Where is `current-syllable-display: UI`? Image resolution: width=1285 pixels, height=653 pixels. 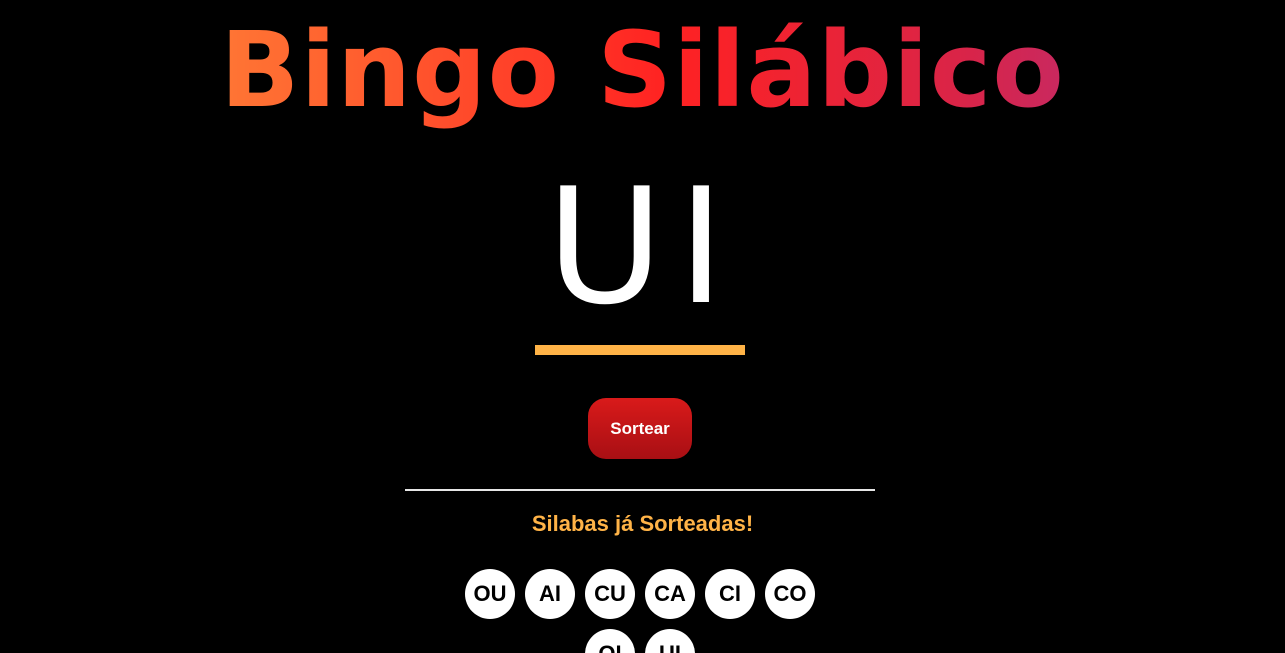
current-syllable-display: UI is located at coordinates (642, 246).